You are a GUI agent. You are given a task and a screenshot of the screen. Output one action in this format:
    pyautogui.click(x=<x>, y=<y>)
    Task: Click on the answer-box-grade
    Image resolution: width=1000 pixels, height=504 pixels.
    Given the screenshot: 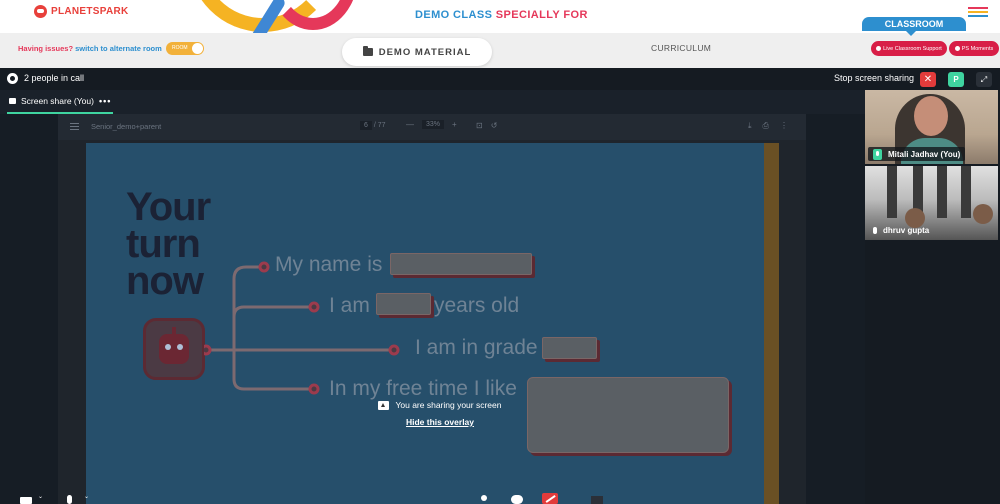 What is the action you would take?
    pyautogui.click(x=569, y=348)
    